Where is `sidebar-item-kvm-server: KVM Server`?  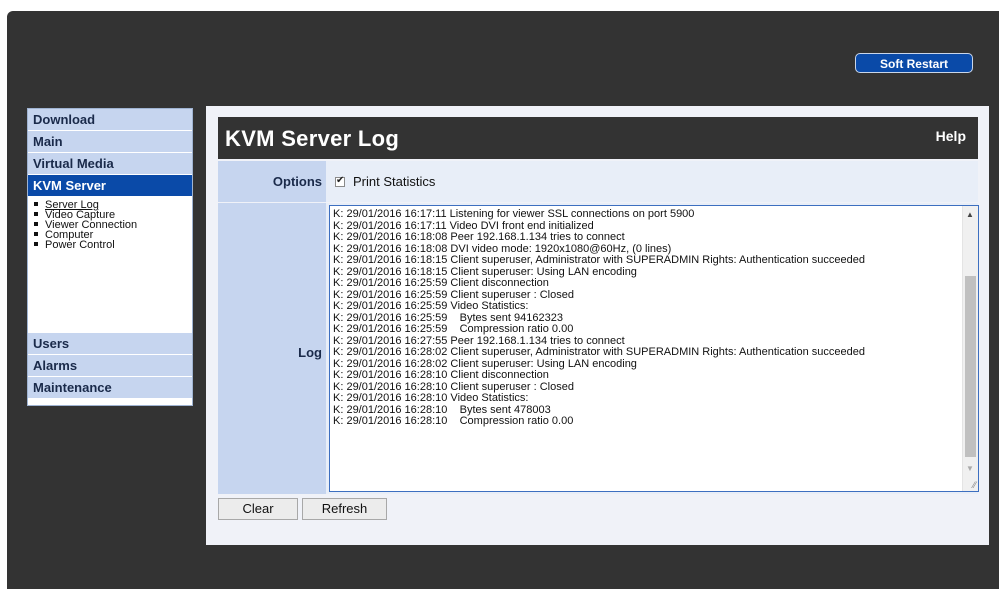 sidebar-item-kvm-server: KVM Server is located at coordinates (110, 186).